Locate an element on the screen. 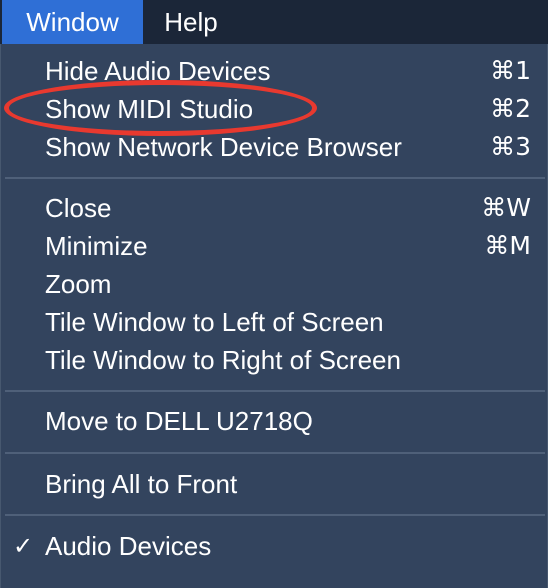 The width and height of the screenshot is (548, 588). menu-item-label: Minimize is located at coordinates (96, 246).